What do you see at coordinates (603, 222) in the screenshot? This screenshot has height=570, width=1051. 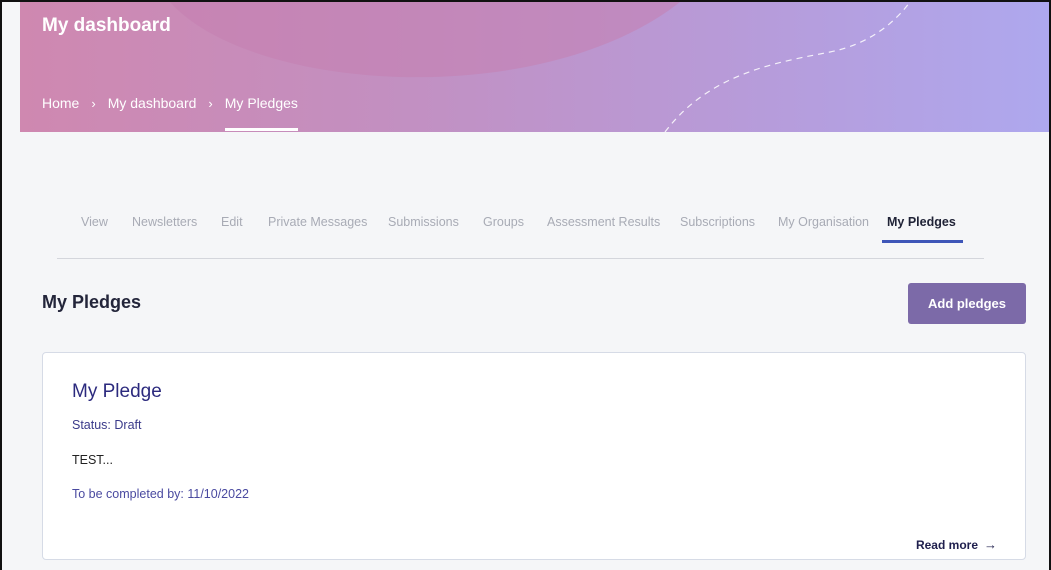 I see `tab-assessment-results: Assessment Results` at bounding box center [603, 222].